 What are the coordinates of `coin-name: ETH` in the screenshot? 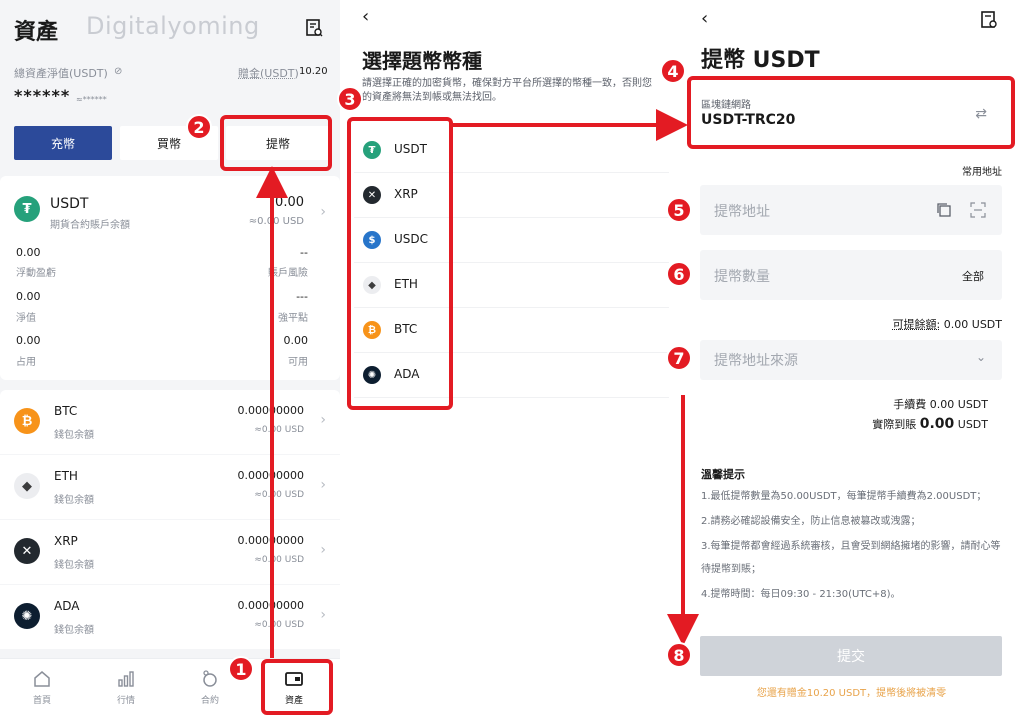 It's located at (66, 476).